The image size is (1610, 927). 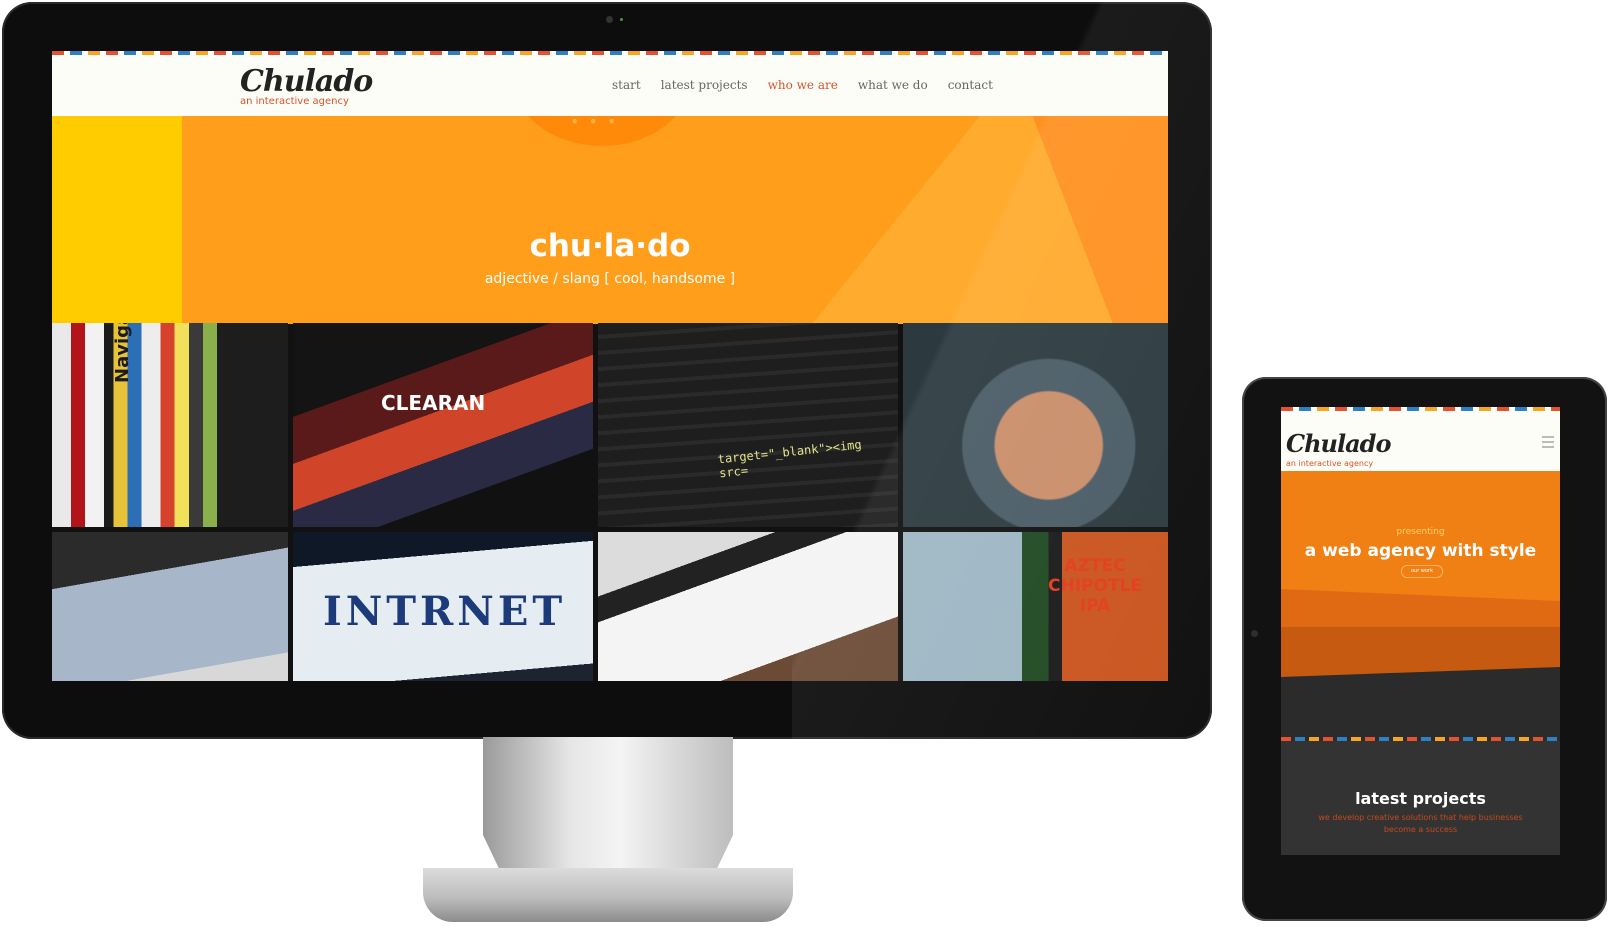 I want to click on gallery-caption: Navigator, so click(x=122, y=353).